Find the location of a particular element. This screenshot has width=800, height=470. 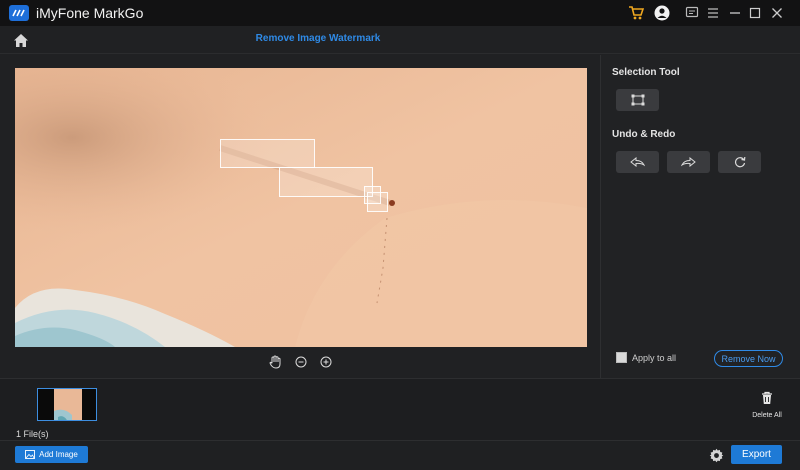

thumbnail-image is located at coordinates (67, 404).